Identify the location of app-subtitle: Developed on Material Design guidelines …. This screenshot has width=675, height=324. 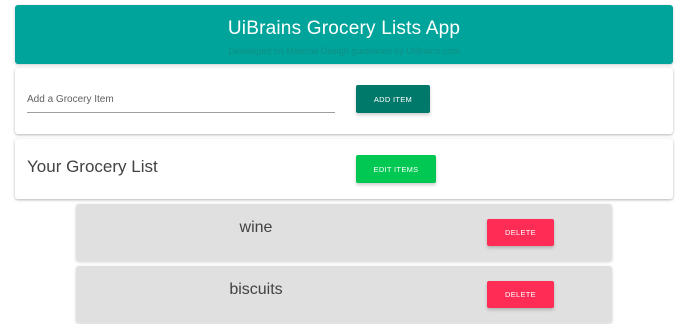
(344, 51).